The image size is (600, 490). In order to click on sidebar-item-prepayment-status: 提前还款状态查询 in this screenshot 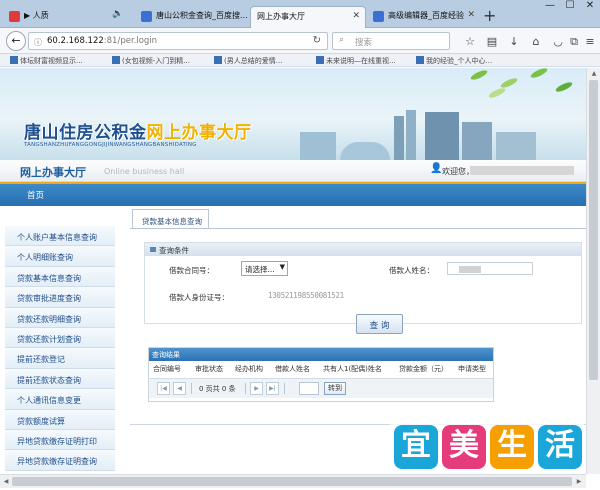, I will do `click(60, 379)`.